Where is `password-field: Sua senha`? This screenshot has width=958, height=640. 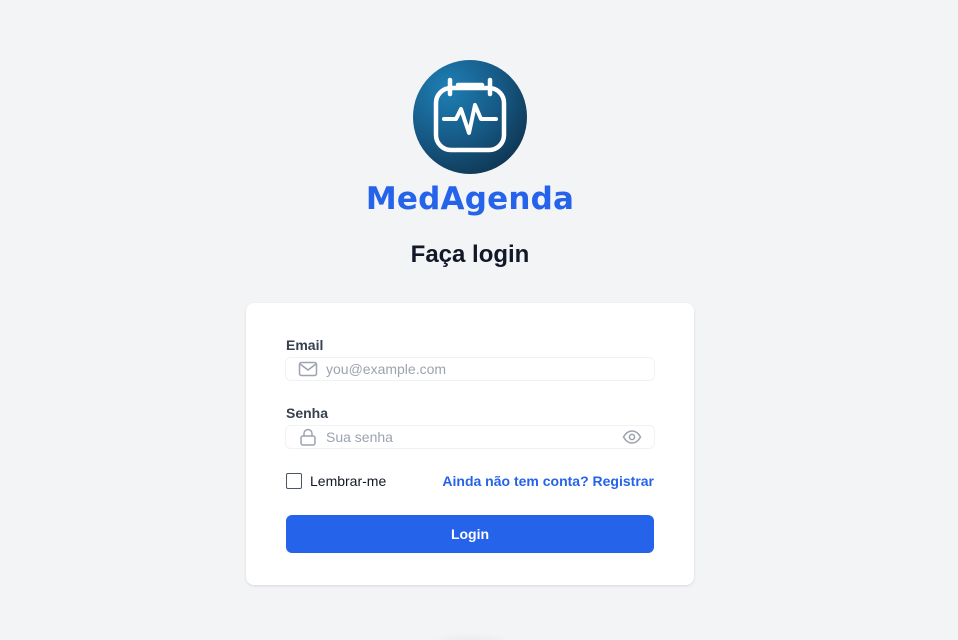 password-field: Sua senha is located at coordinates (470, 437).